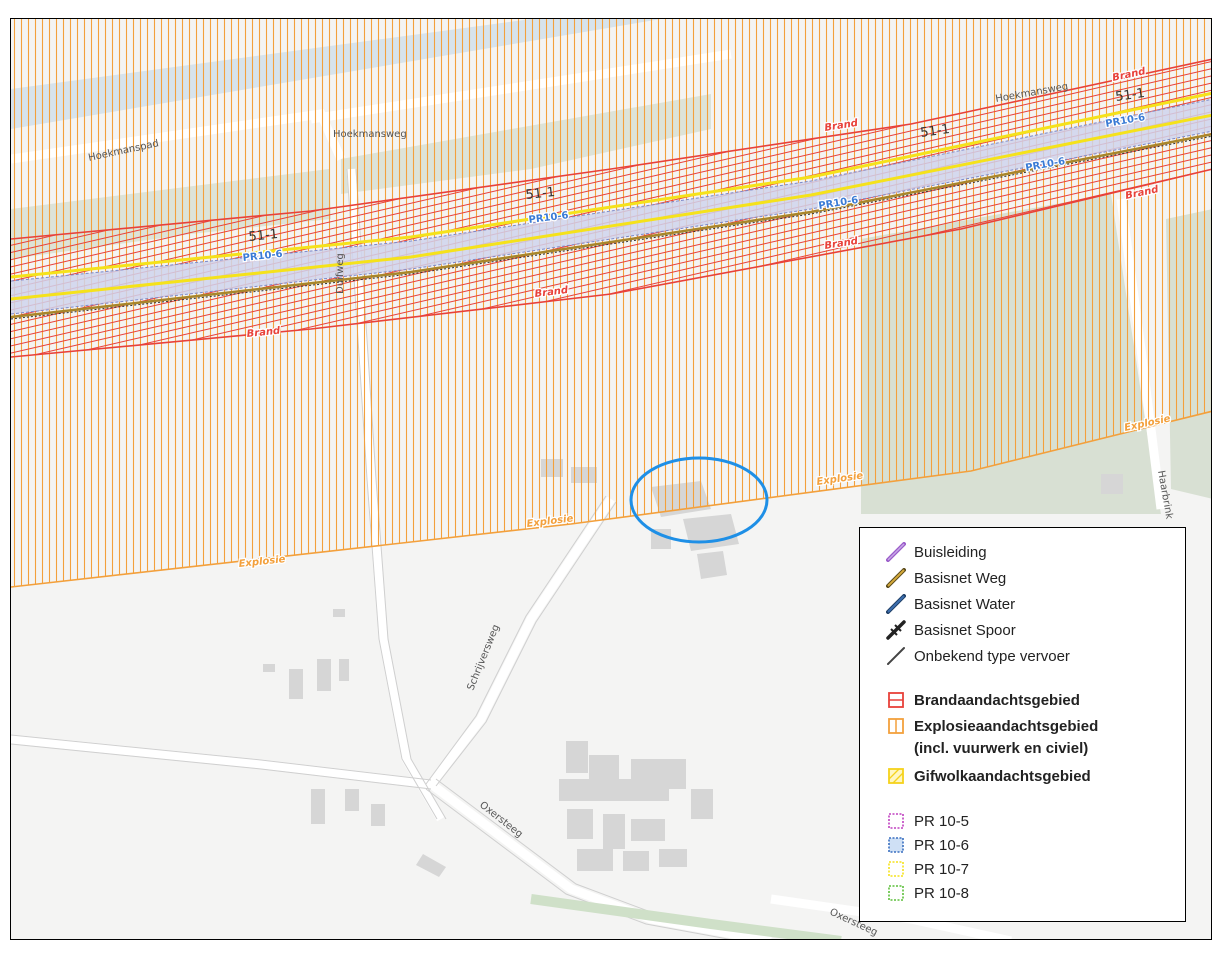  Describe the element at coordinates (927, 893) in the screenshot. I see `legend-item-pr-10-8: PR 10-8` at that location.